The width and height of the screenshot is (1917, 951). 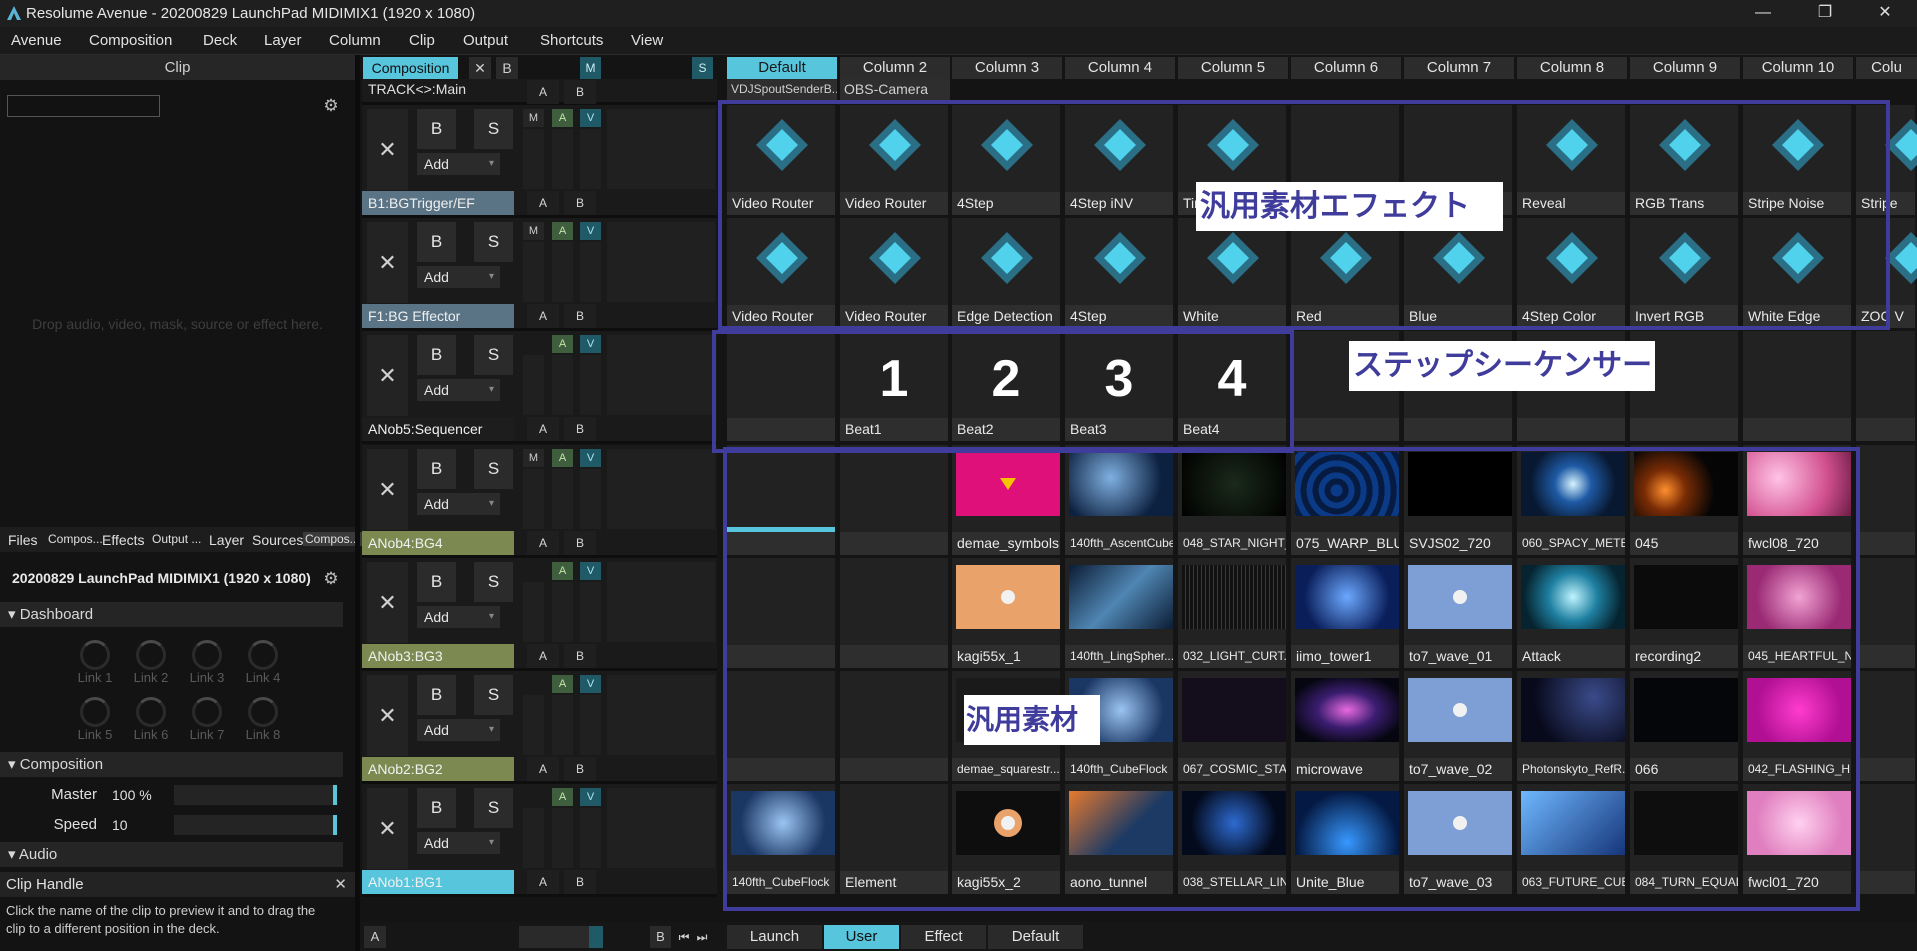 I want to click on crossfader-a-button: A, so click(x=375, y=937).